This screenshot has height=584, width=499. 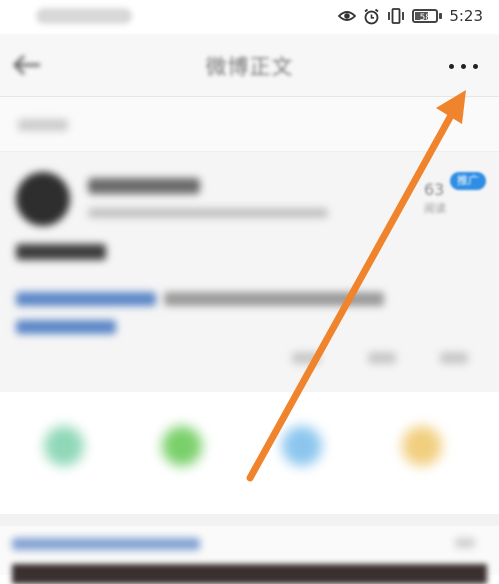 What do you see at coordinates (84, 16) in the screenshot?
I see `carrier-info-blurred` at bounding box center [84, 16].